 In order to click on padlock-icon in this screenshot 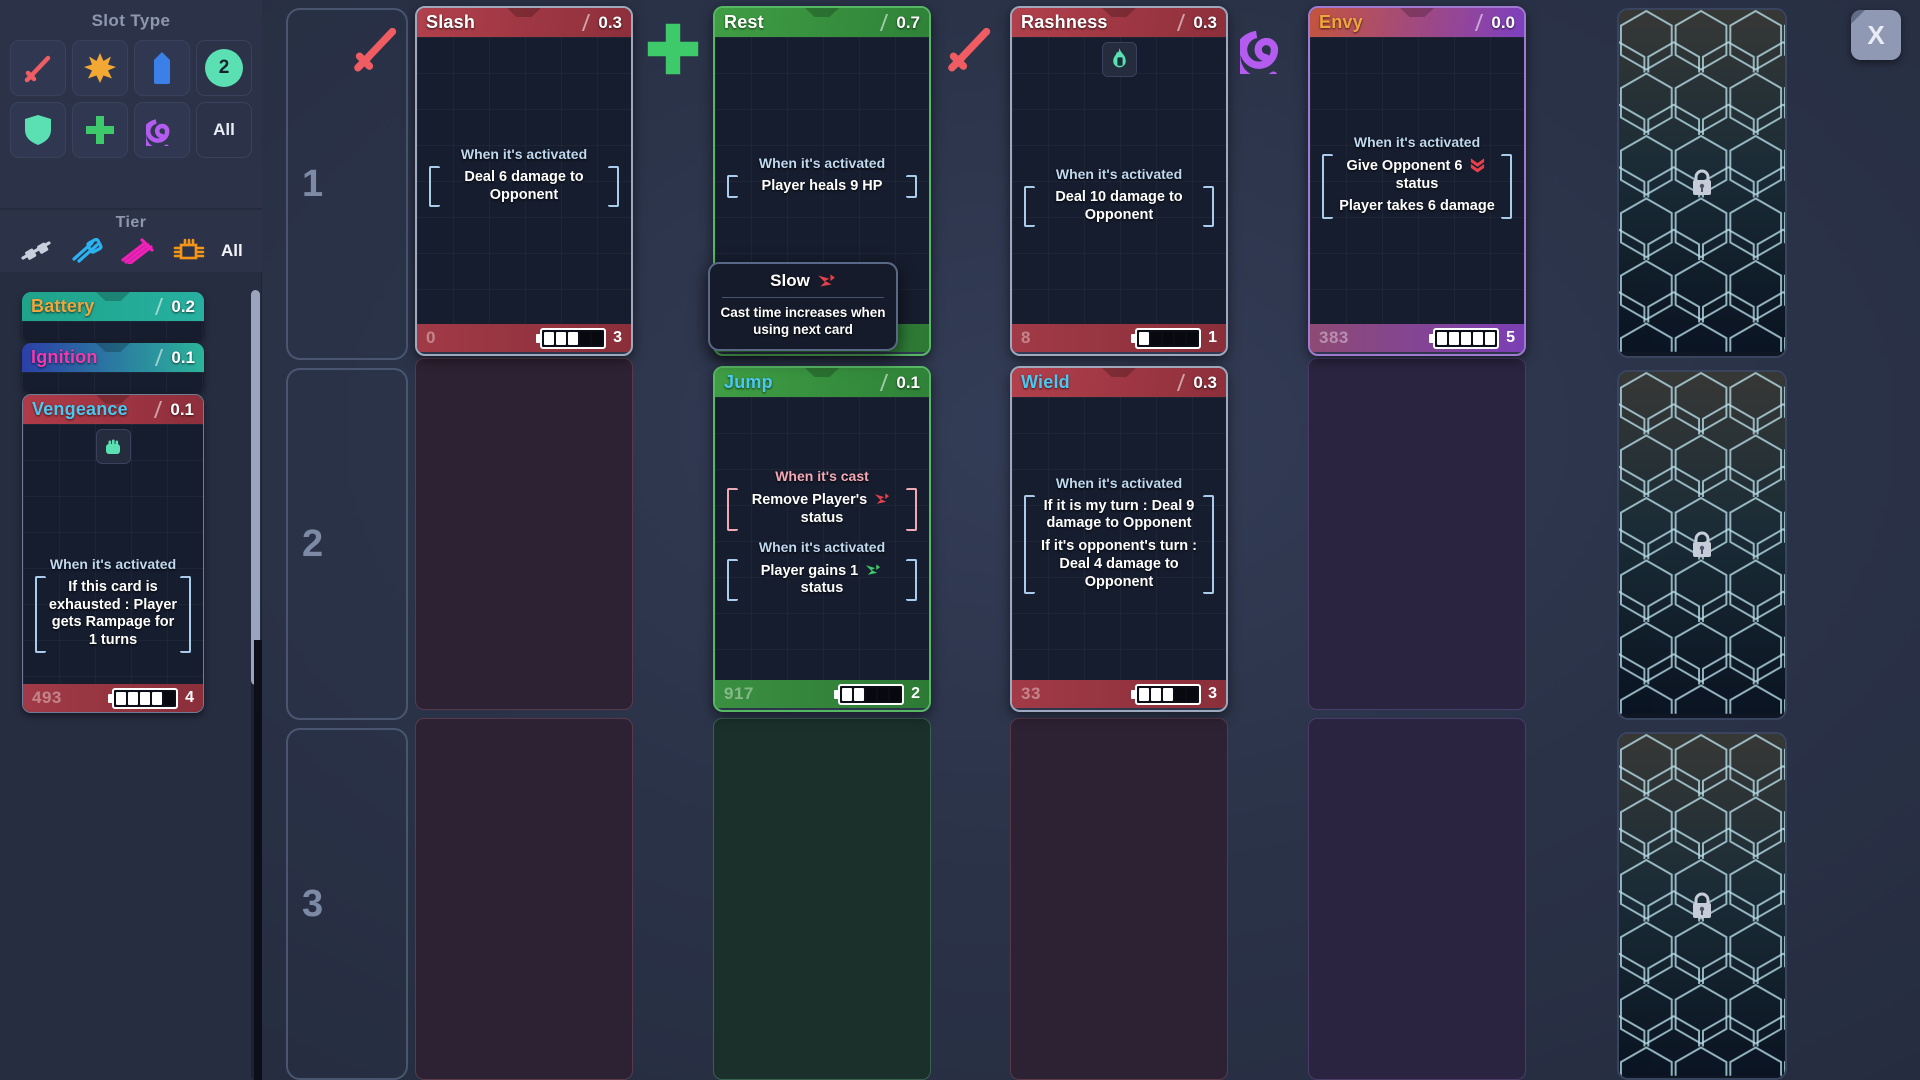, I will do `click(1702, 544)`.